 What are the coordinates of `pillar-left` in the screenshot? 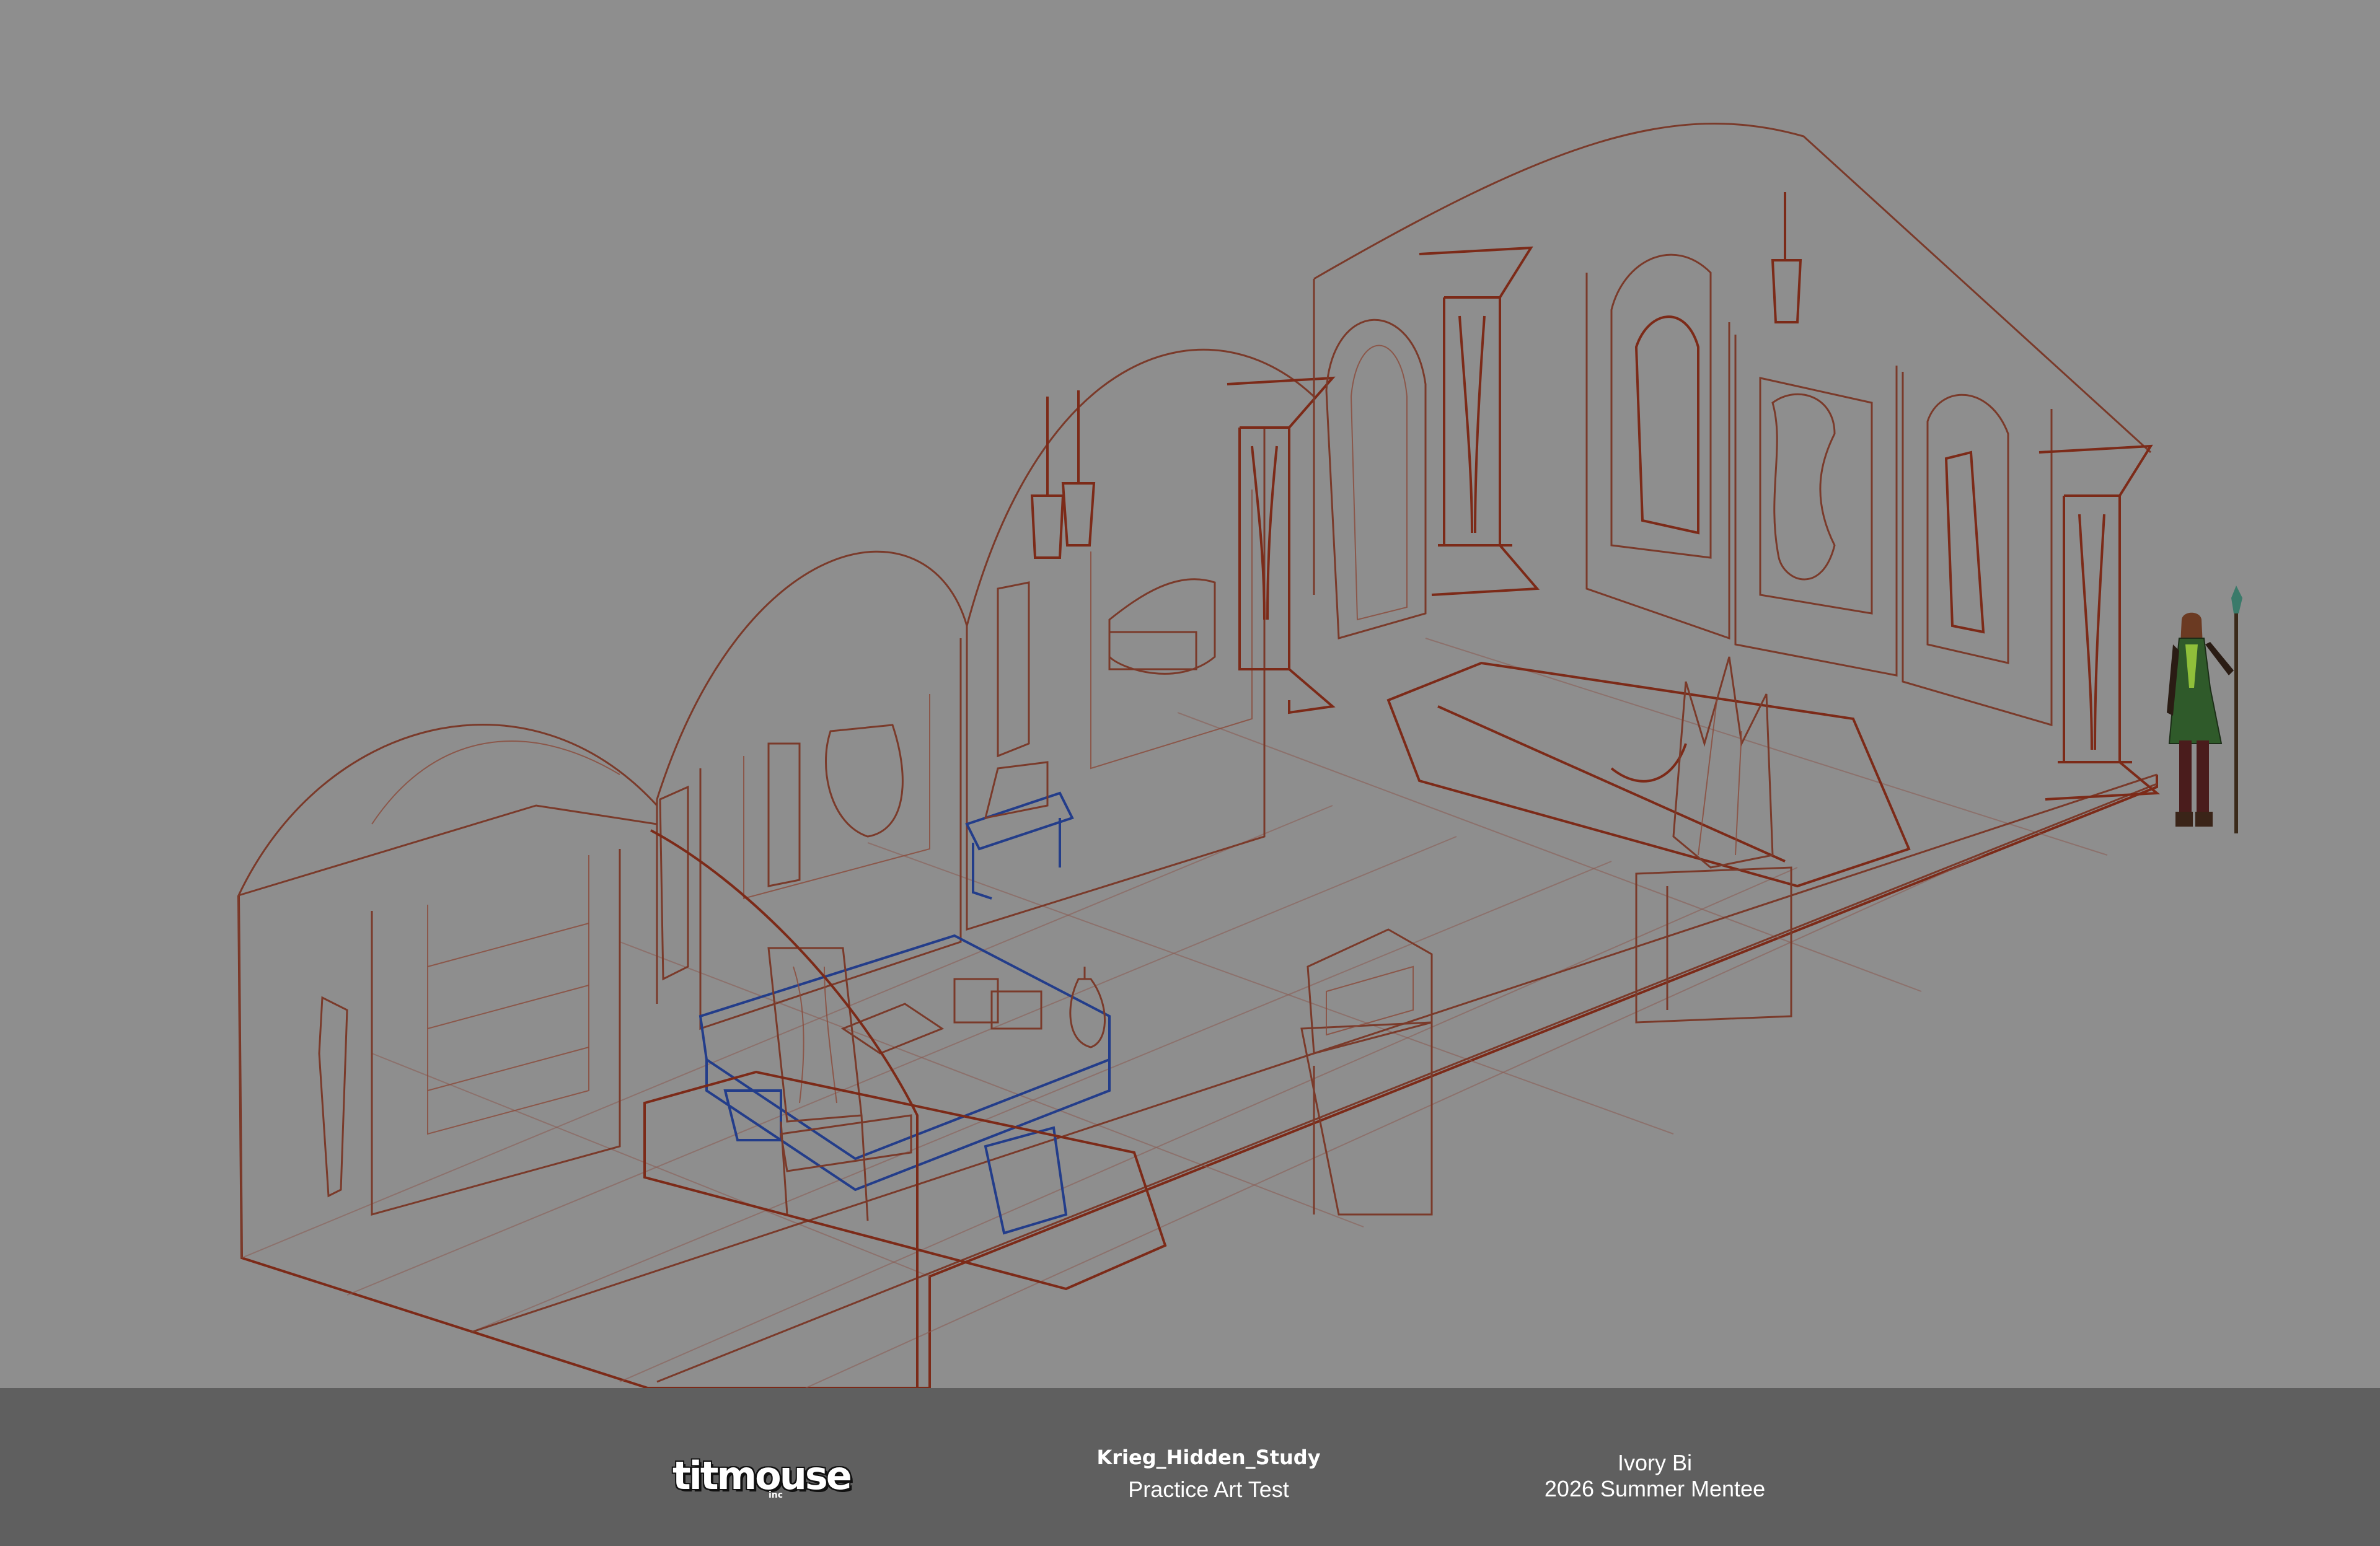 It's located at (1281, 545).